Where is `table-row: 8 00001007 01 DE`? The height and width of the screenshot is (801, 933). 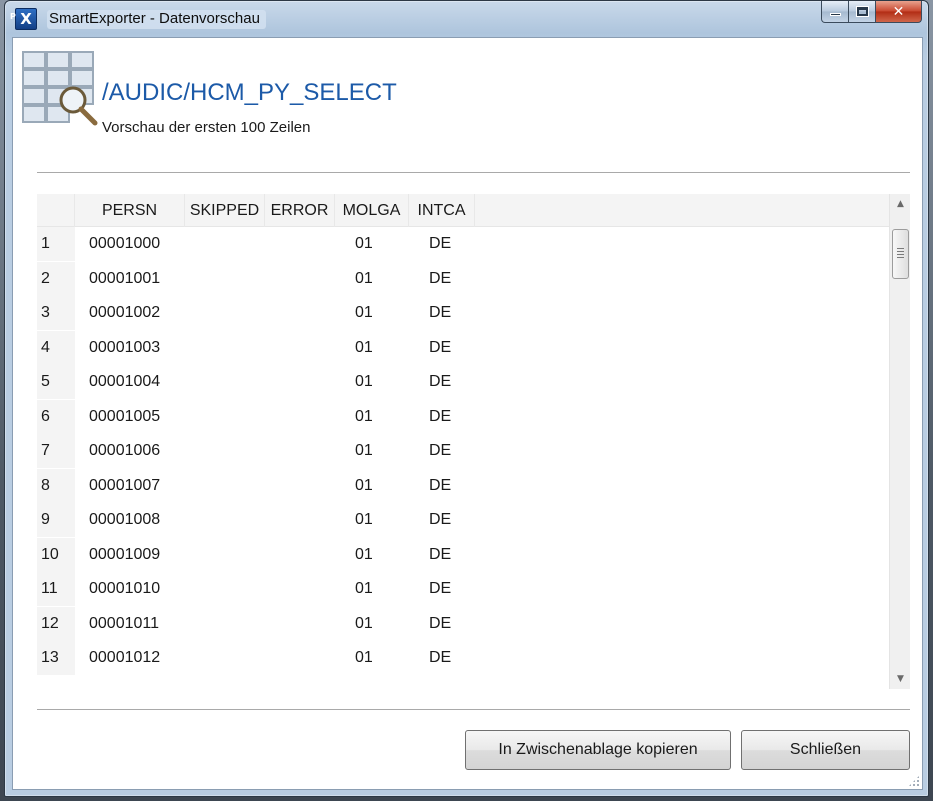 table-row: 8 00001007 01 DE is located at coordinates (463, 485).